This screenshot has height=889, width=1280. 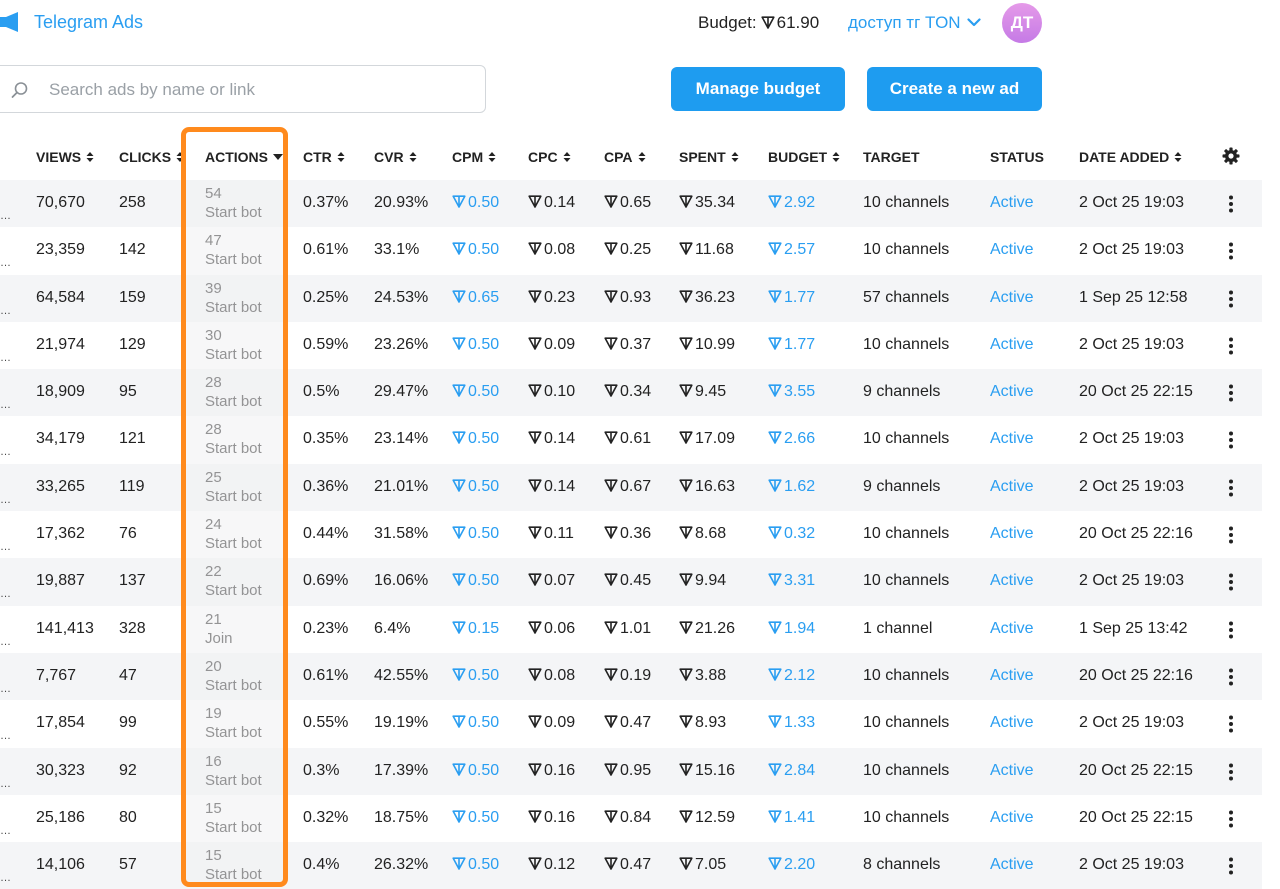 What do you see at coordinates (791, 392) in the screenshot?
I see `budget-cell: 3.55` at bounding box center [791, 392].